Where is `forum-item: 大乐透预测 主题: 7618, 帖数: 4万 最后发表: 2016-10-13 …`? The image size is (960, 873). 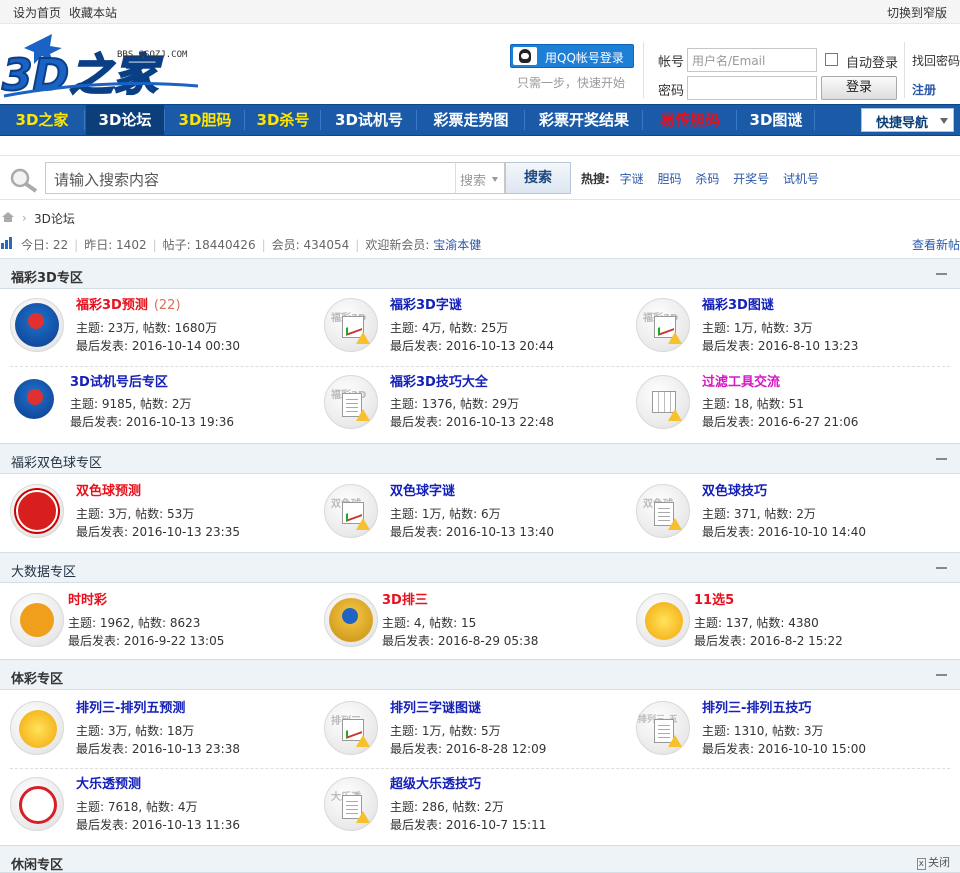
forum-item: 大乐透预测 主题: 7618, 帖数: 4万 最后发表: 2016-10-13 … is located at coordinates (160, 803).